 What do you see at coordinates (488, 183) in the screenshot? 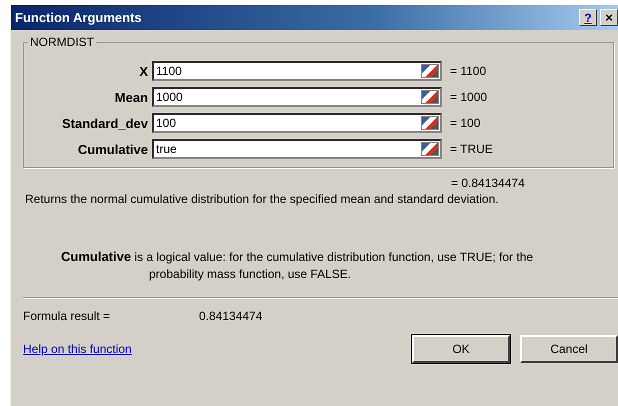
I see `function-result: = 0.84134474` at bounding box center [488, 183].